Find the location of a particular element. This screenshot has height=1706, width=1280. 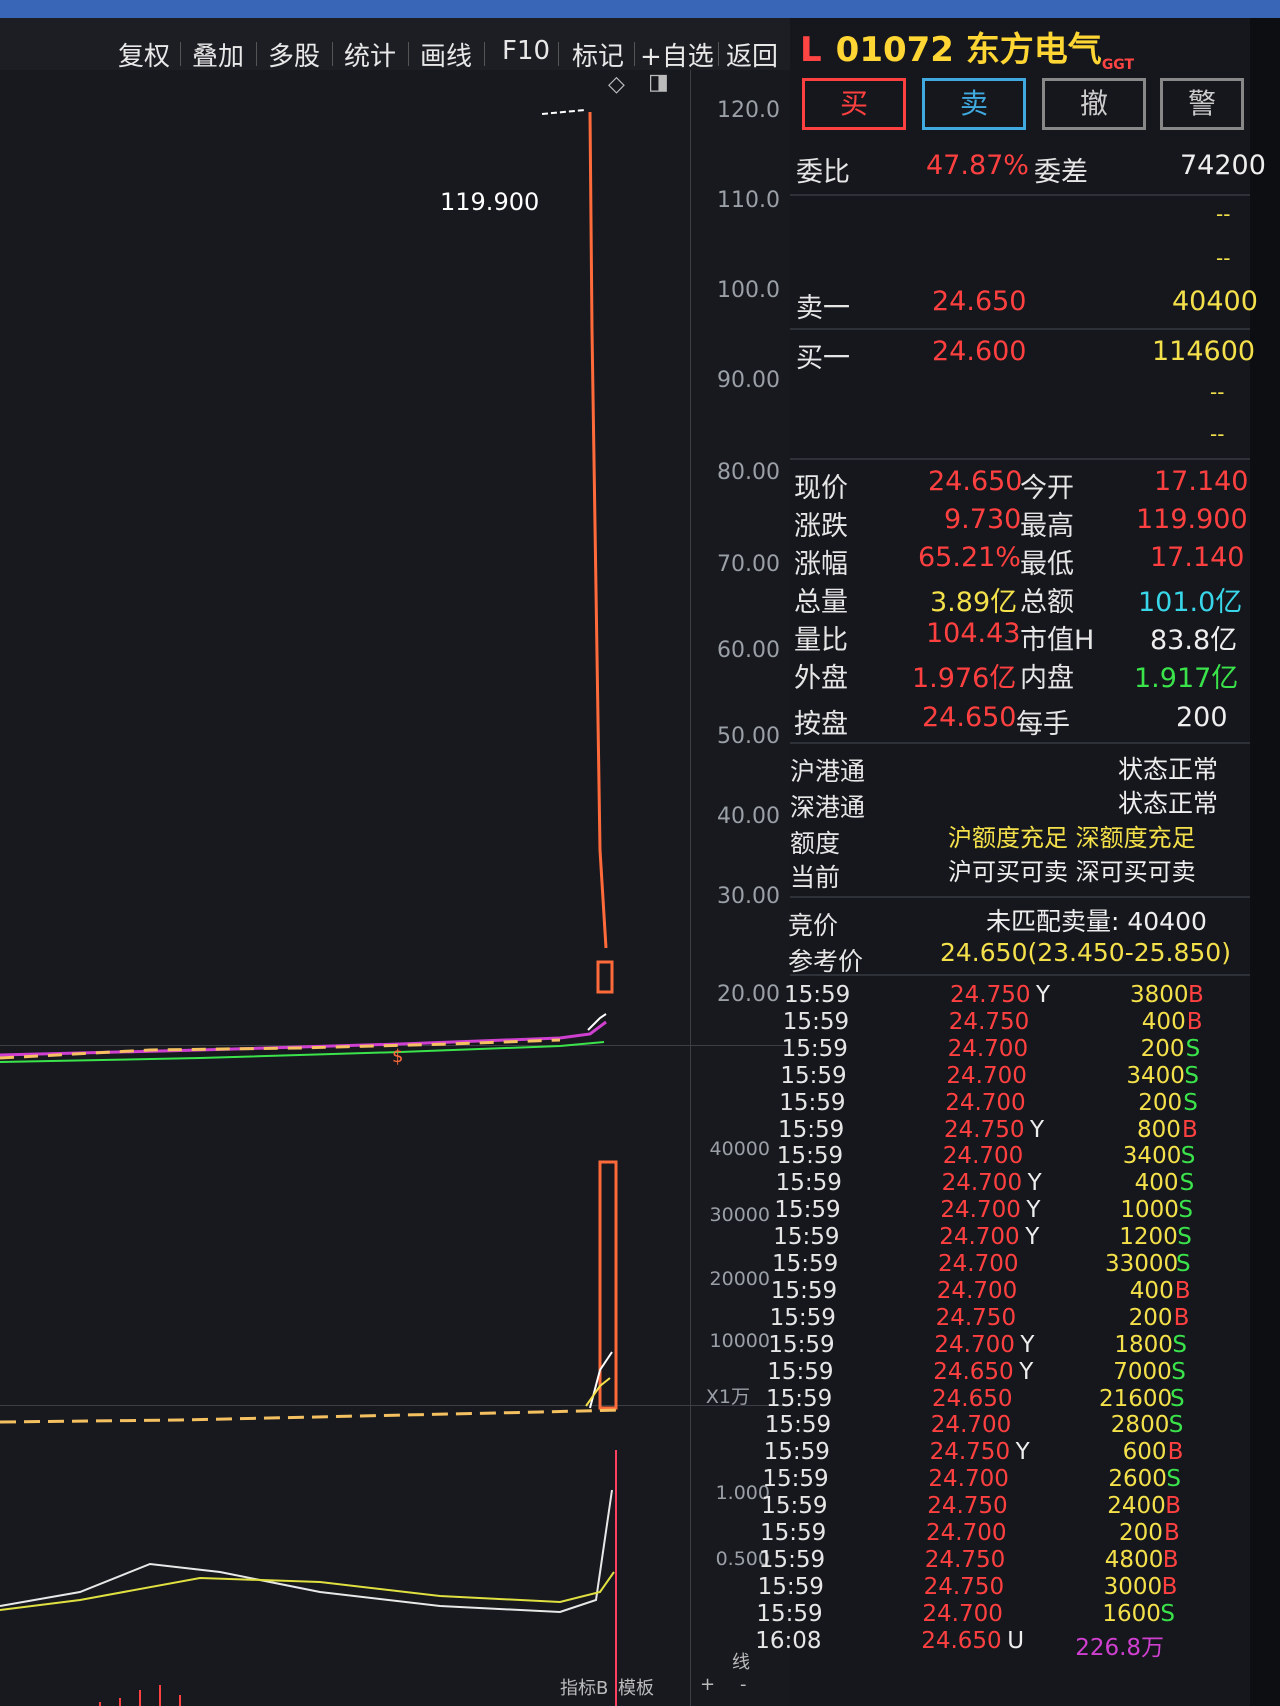

tick-volume: 1200 is located at coordinates (1148, 1237).